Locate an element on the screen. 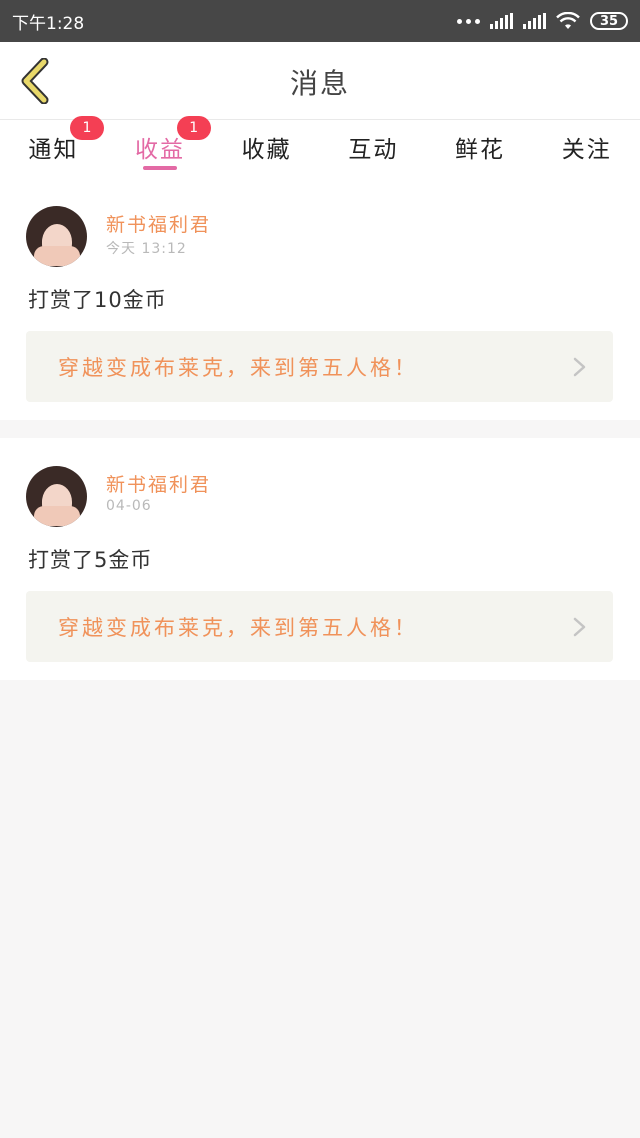  battery-level: 35 is located at coordinates (609, 21).